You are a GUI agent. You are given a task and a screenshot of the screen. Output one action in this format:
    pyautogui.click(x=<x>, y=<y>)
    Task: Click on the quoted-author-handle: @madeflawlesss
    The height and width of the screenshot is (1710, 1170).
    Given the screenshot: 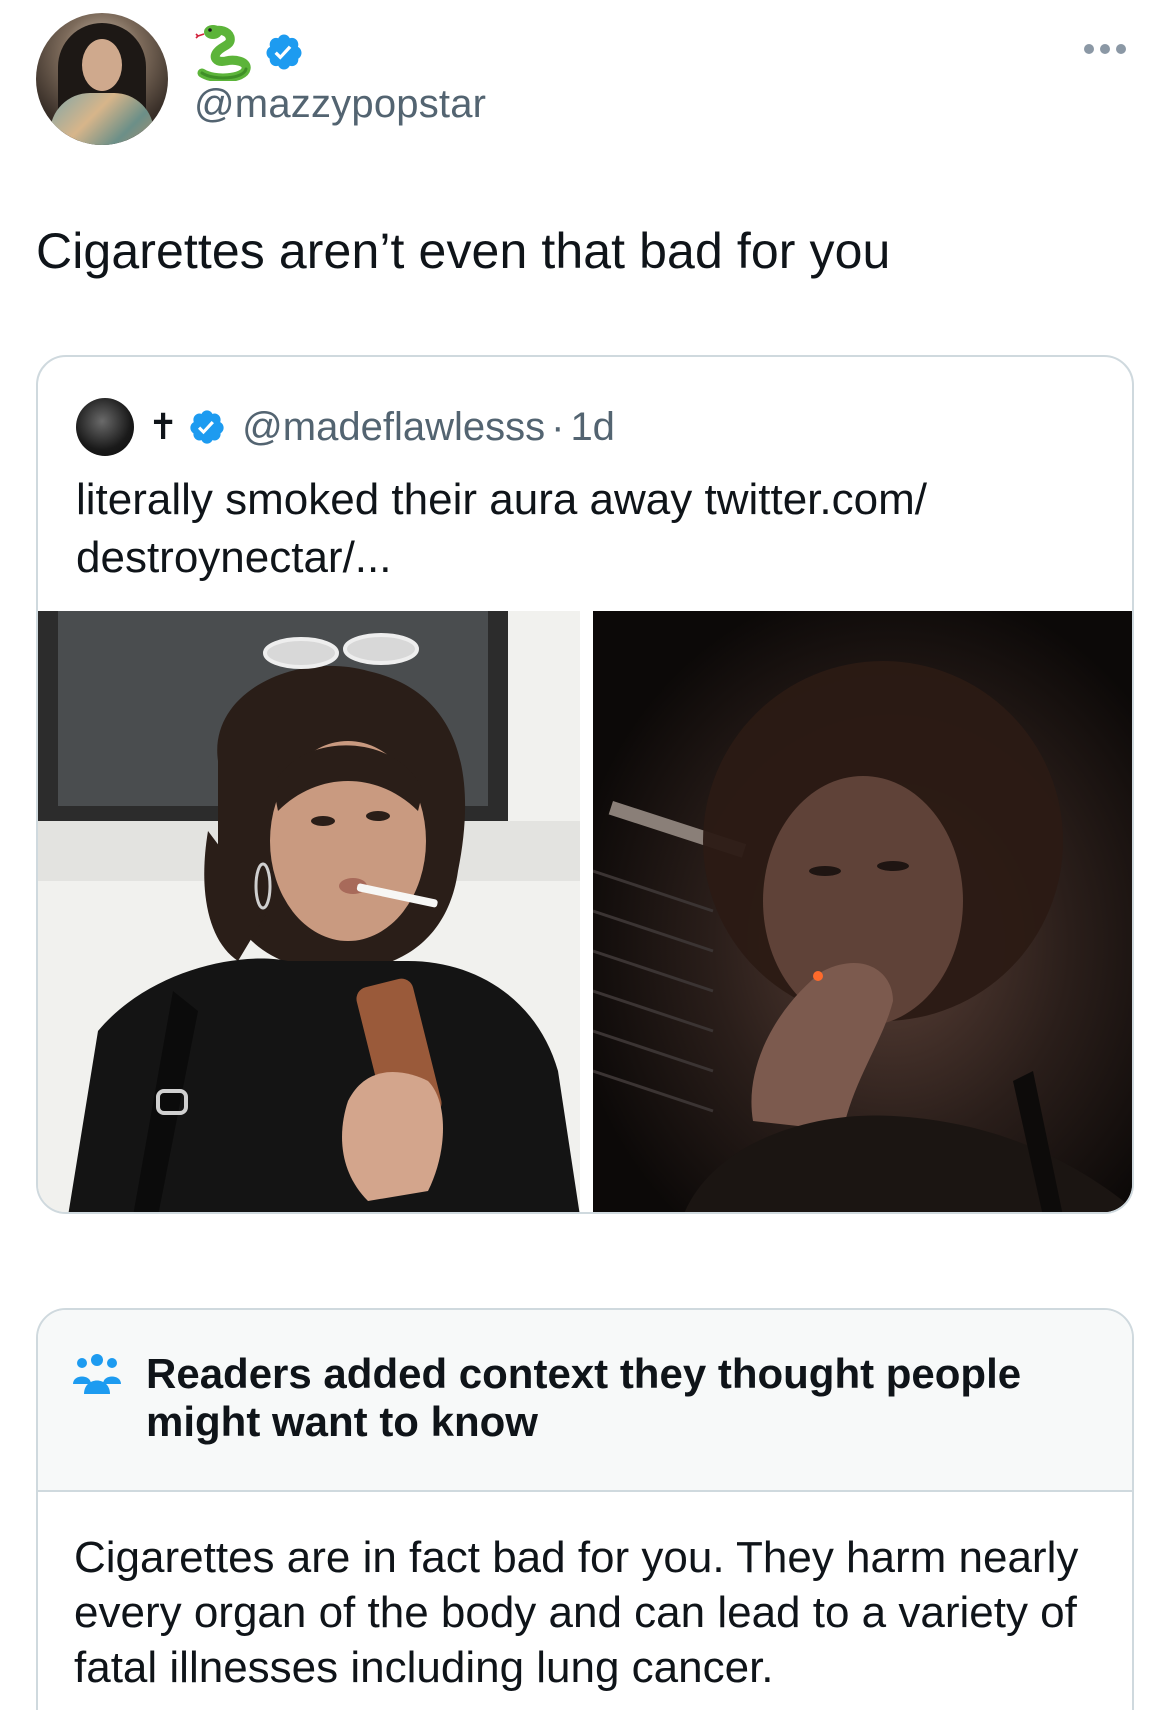 What is the action you would take?
    pyautogui.click(x=393, y=427)
    